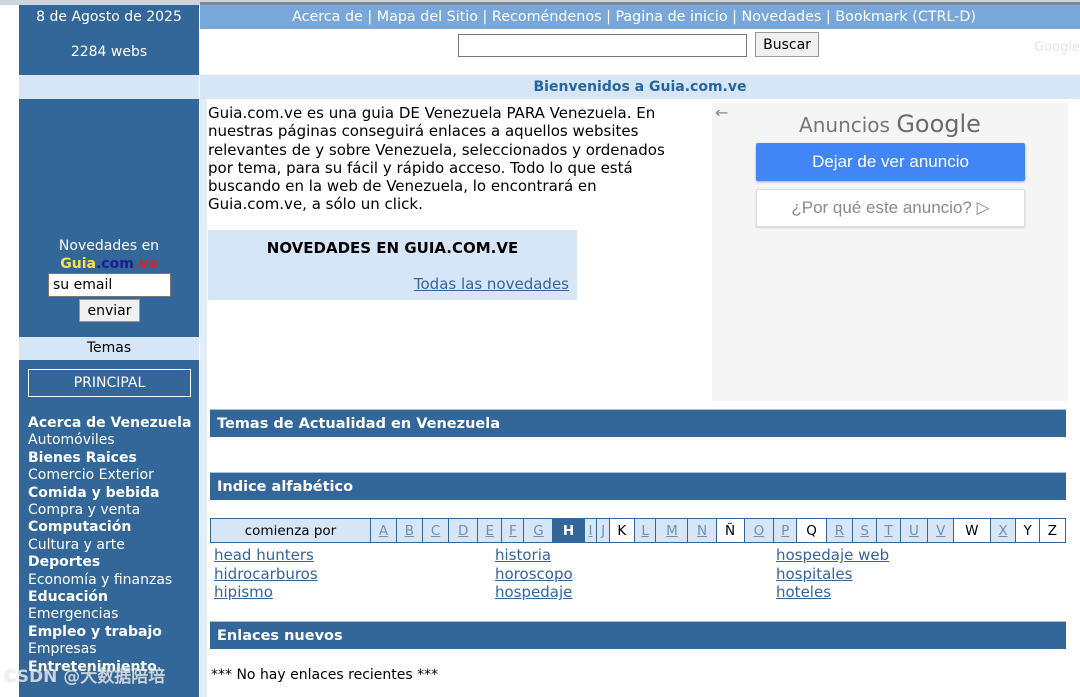  What do you see at coordinates (109, 348) in the screenshot?
I see `temas-heading: Temas` at bounding box center [109, 348].